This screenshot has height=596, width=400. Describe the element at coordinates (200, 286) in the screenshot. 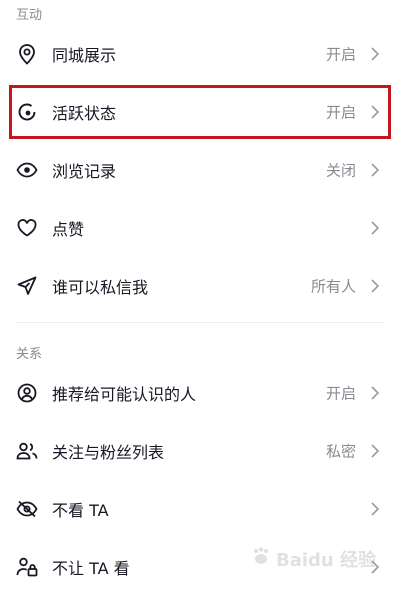

I see `setting-row-who-can-message: 谁可以私信我 所有人` at that location.